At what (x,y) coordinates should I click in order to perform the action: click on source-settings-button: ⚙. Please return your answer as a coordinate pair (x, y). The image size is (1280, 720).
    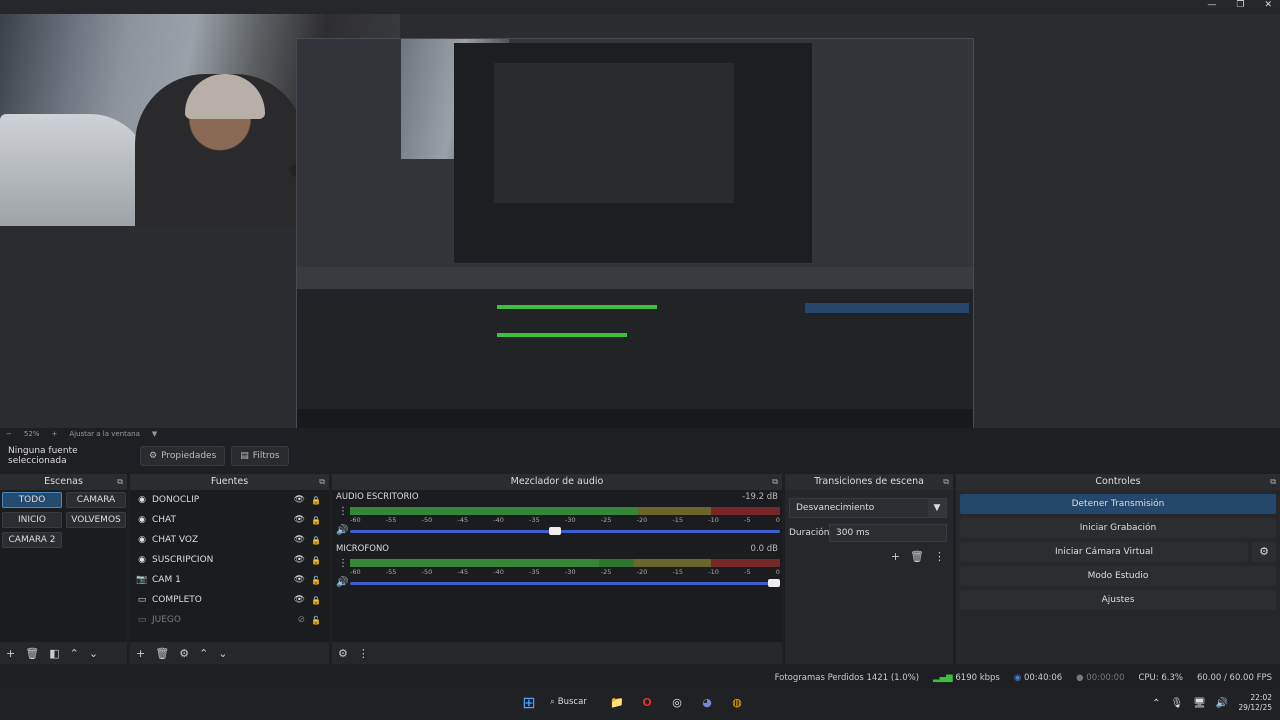
    Looking at the image, I should click on (184, 653).